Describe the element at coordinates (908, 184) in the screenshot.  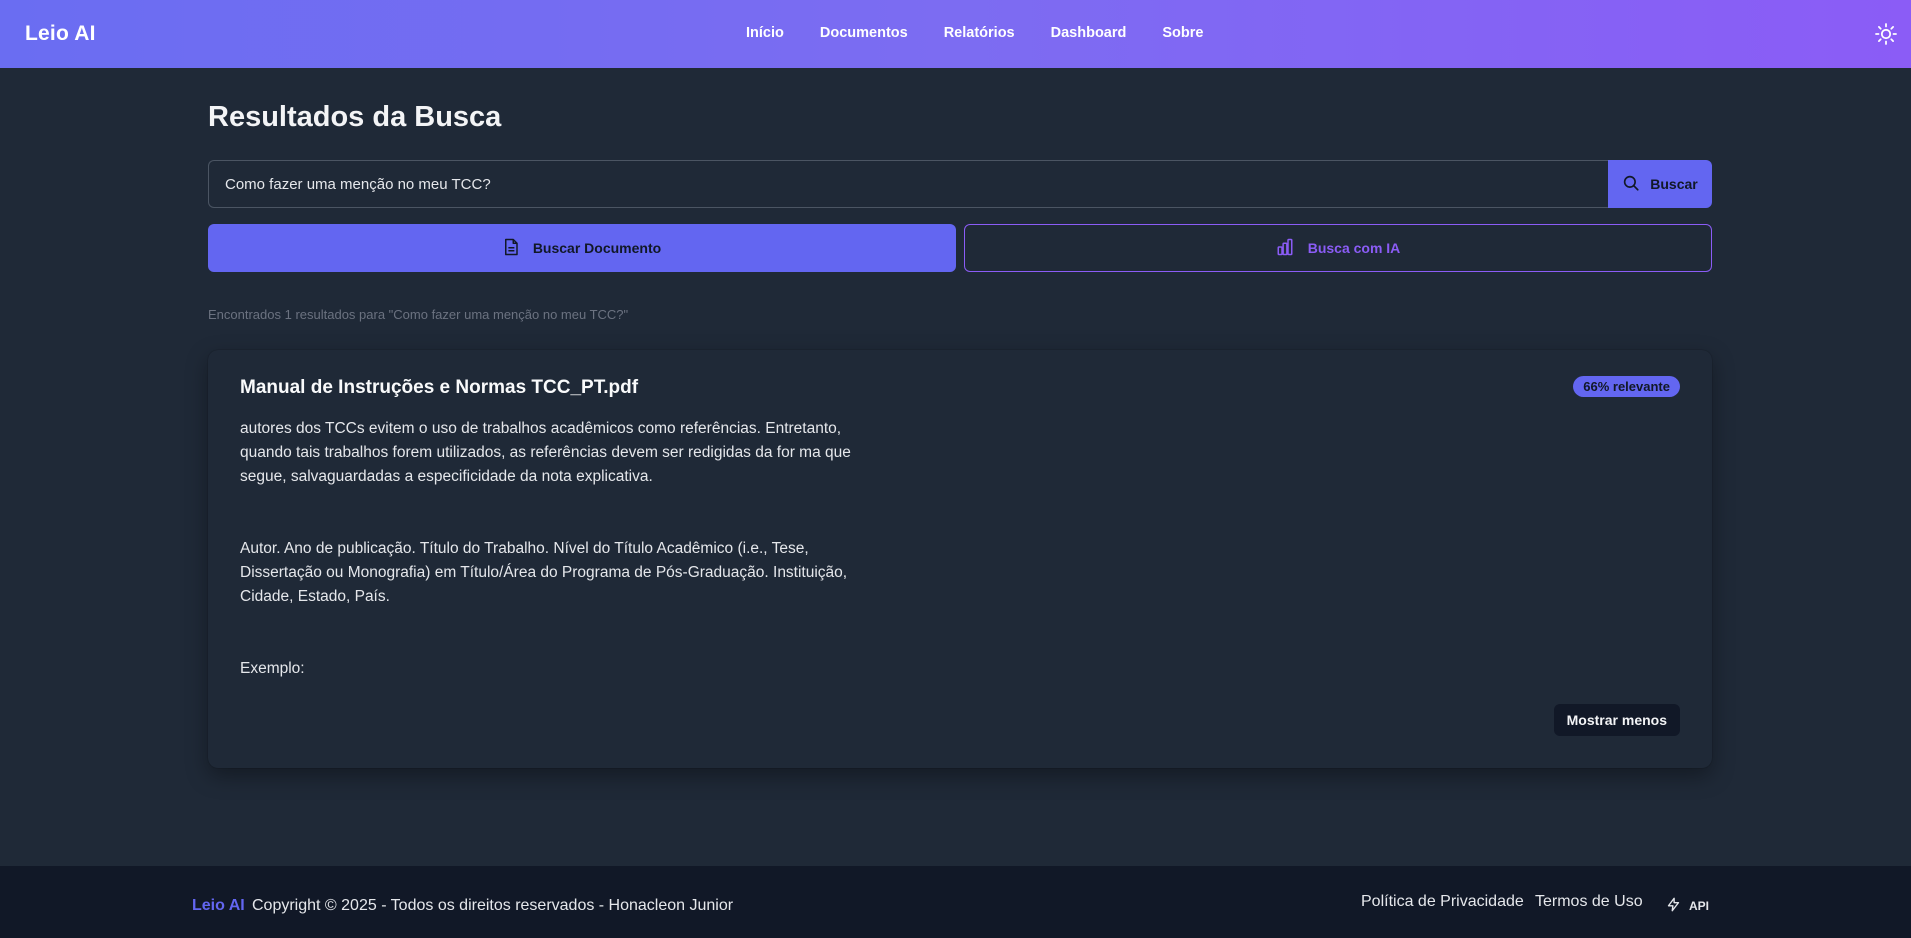
I see `search-input` at that location.